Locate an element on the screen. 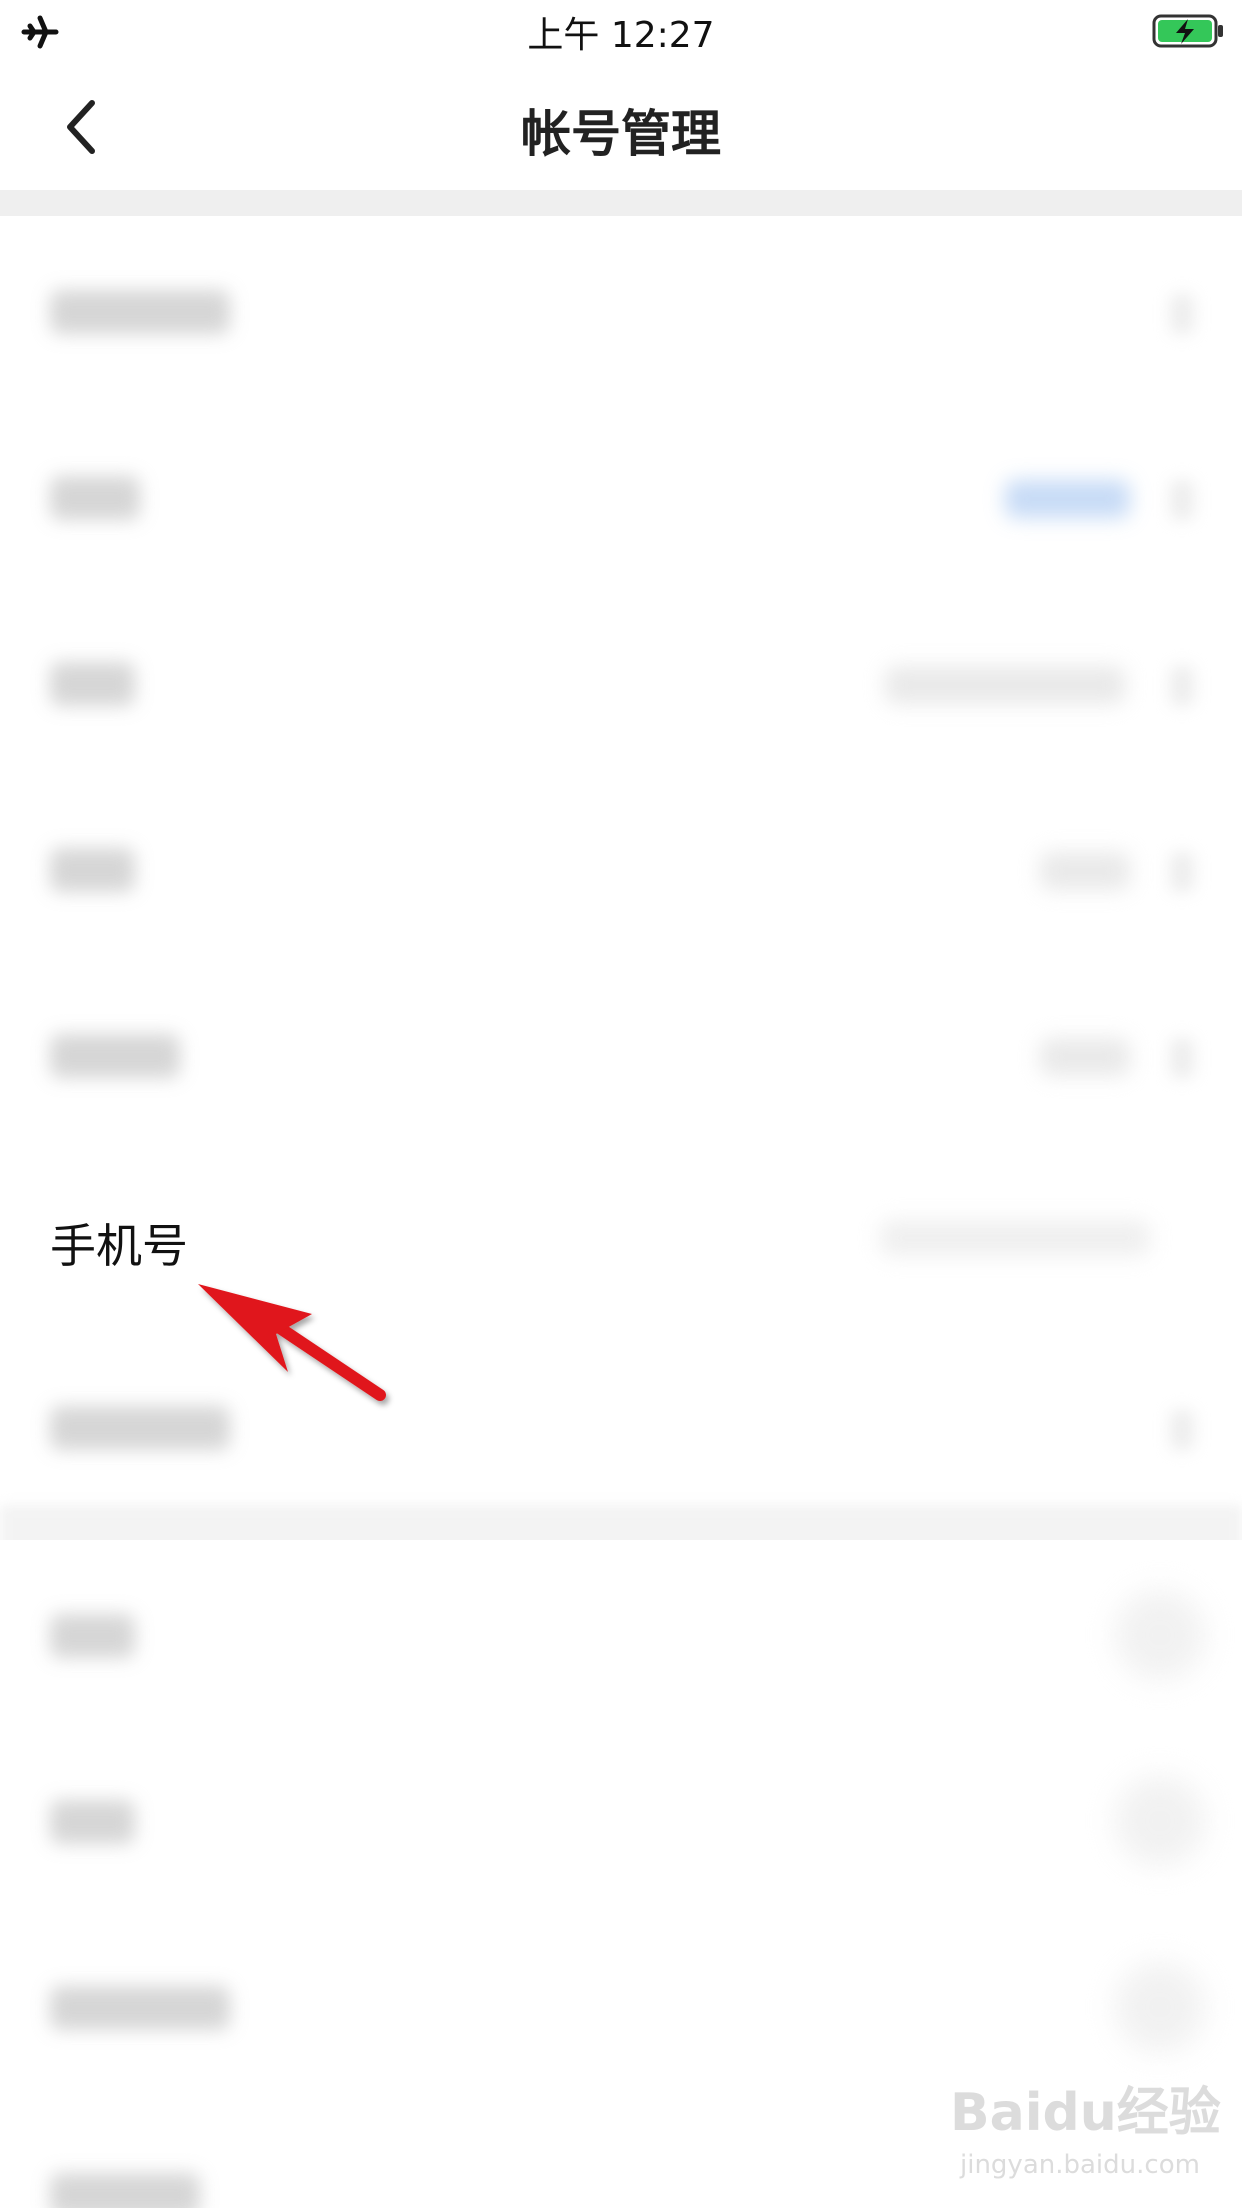 The width and height of the screenshot is (1242, 2208). section-divider is located at coordinates (621, 203).